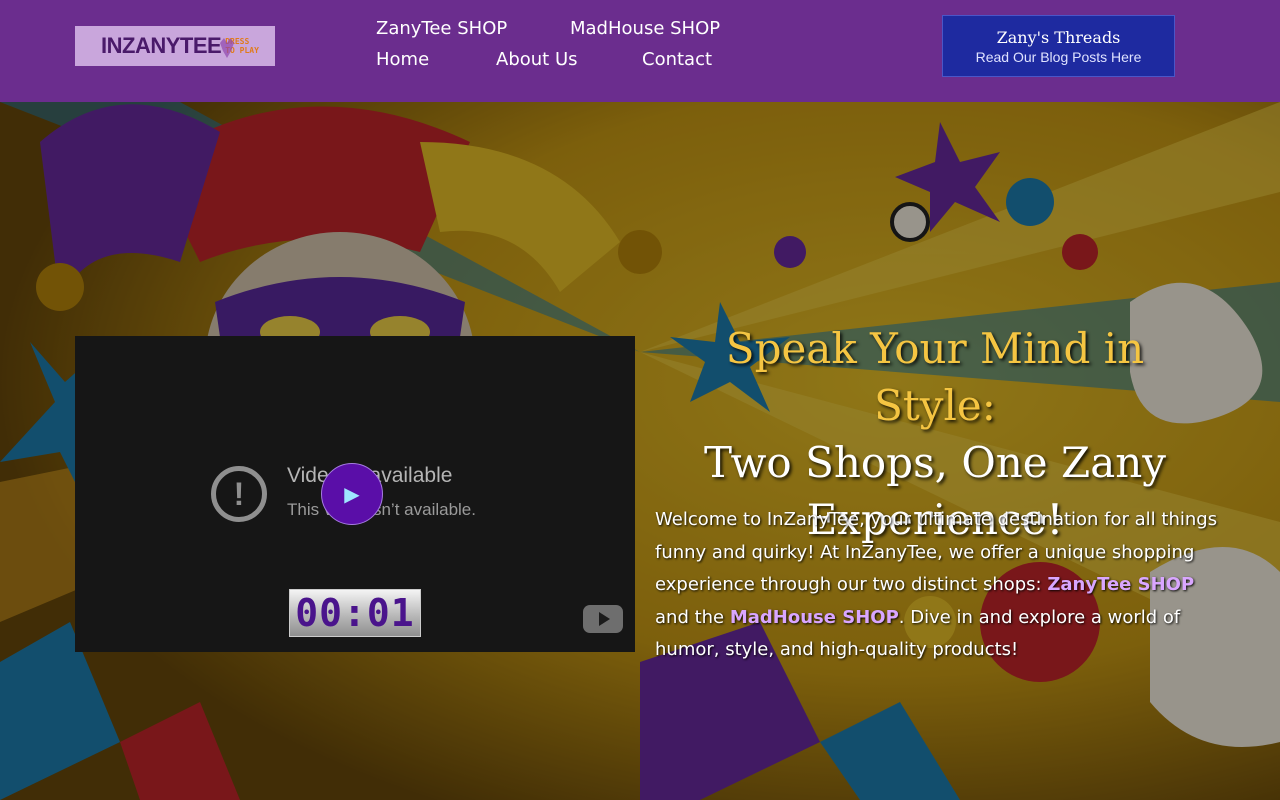 The image size is (1280, 800). Describe the element at coordinates (352, 494) in the screenshot. I see `play-icon: ▶` at that location.